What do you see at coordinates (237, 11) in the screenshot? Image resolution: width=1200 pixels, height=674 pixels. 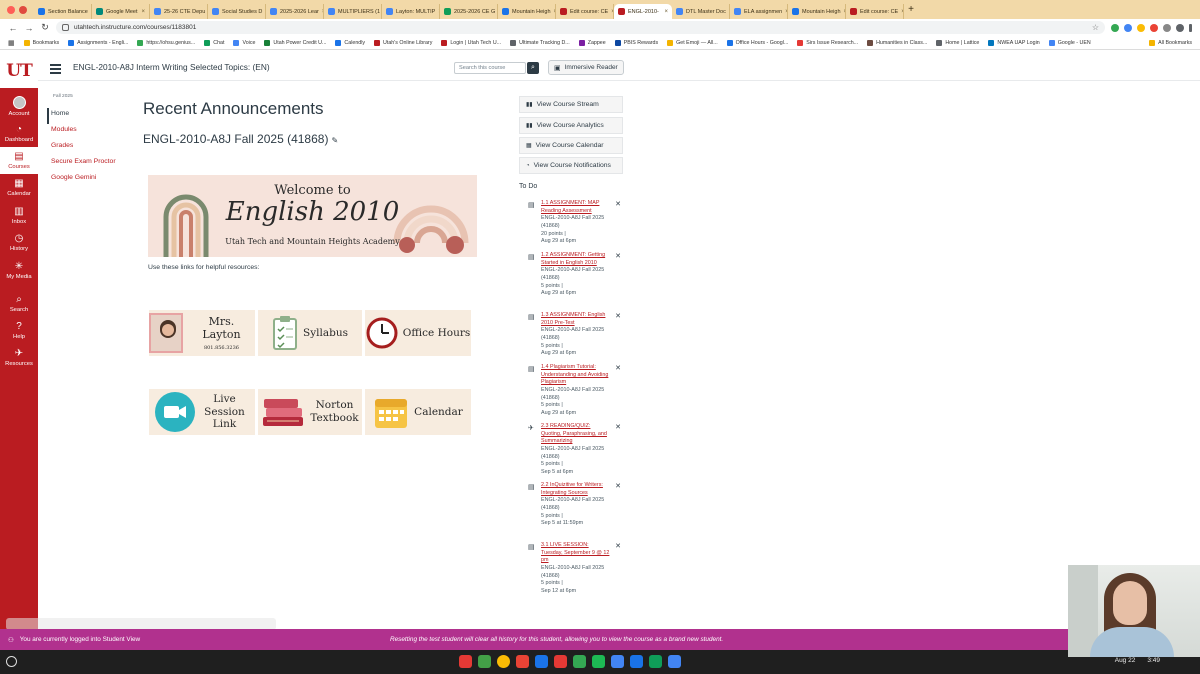 I see `browser-tab: Social Studies D×` at bounding box center [237, 11].